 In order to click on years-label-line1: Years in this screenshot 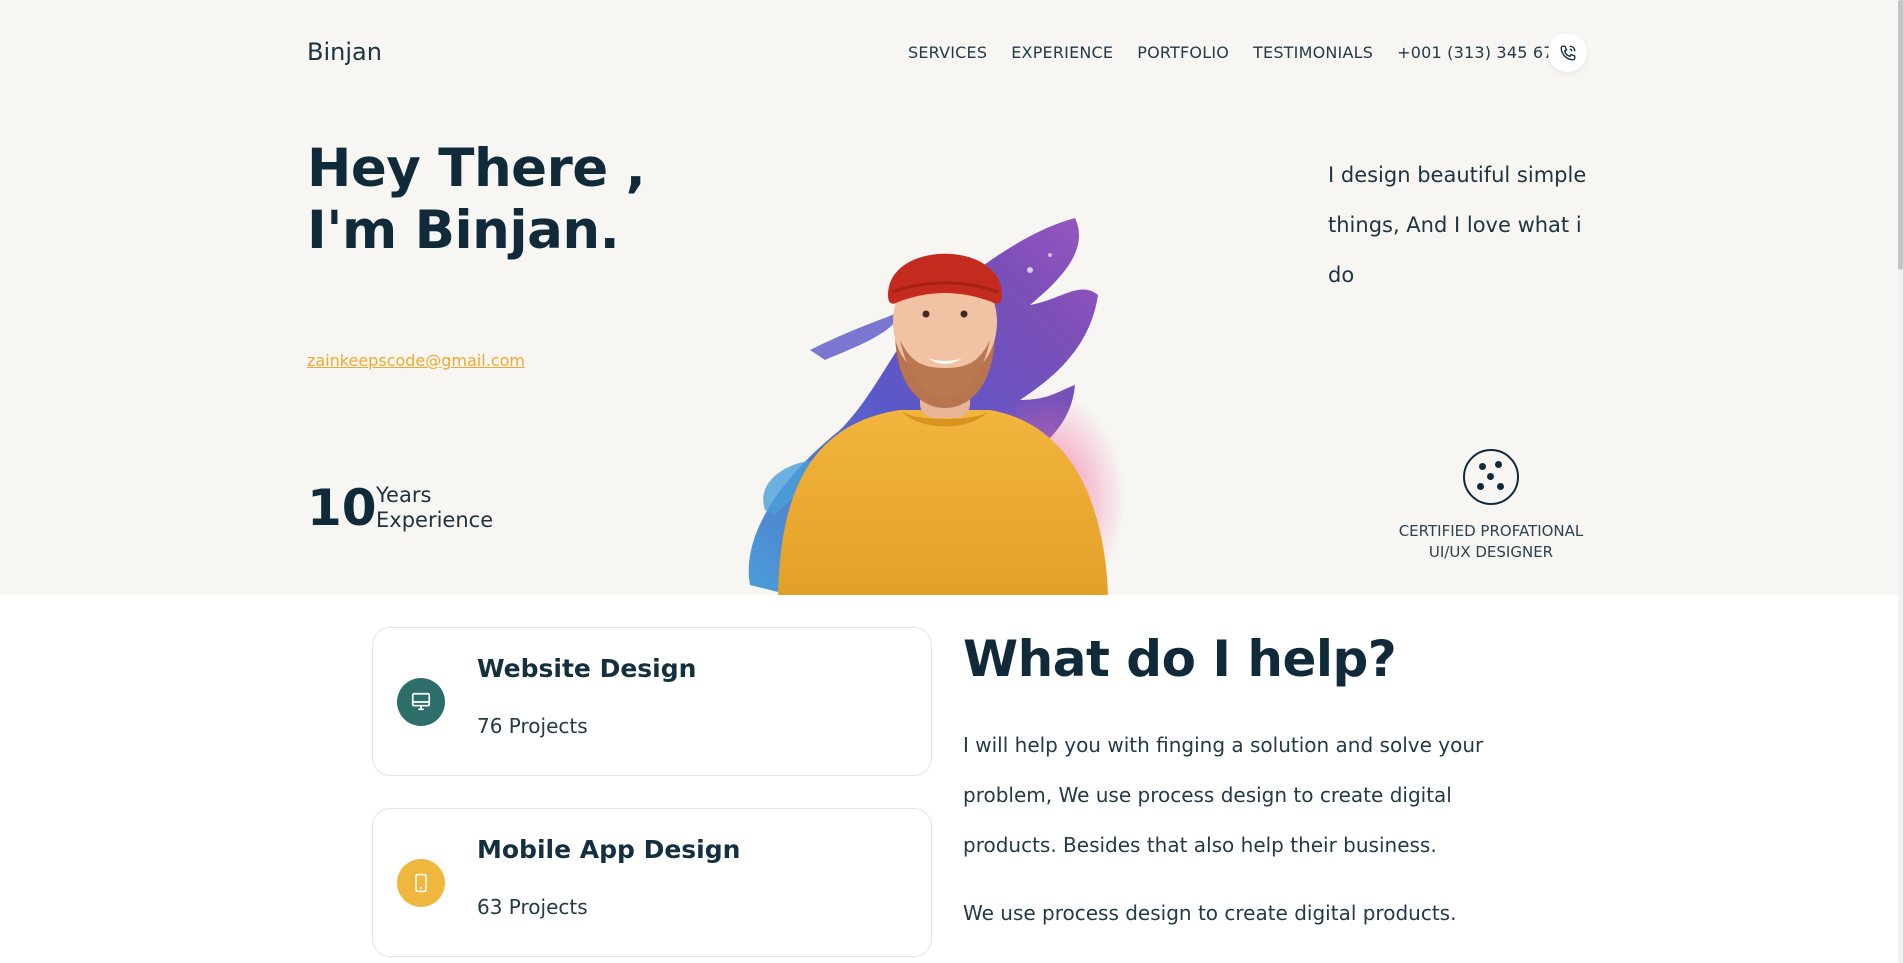, I will do `click(404, 495)`.